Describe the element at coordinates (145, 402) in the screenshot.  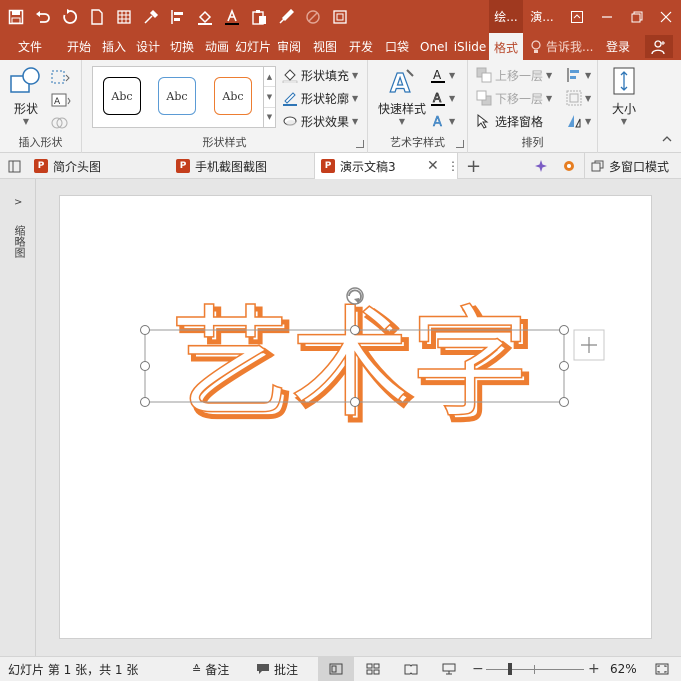
I see `resize-handle-bottom-left` at that location.